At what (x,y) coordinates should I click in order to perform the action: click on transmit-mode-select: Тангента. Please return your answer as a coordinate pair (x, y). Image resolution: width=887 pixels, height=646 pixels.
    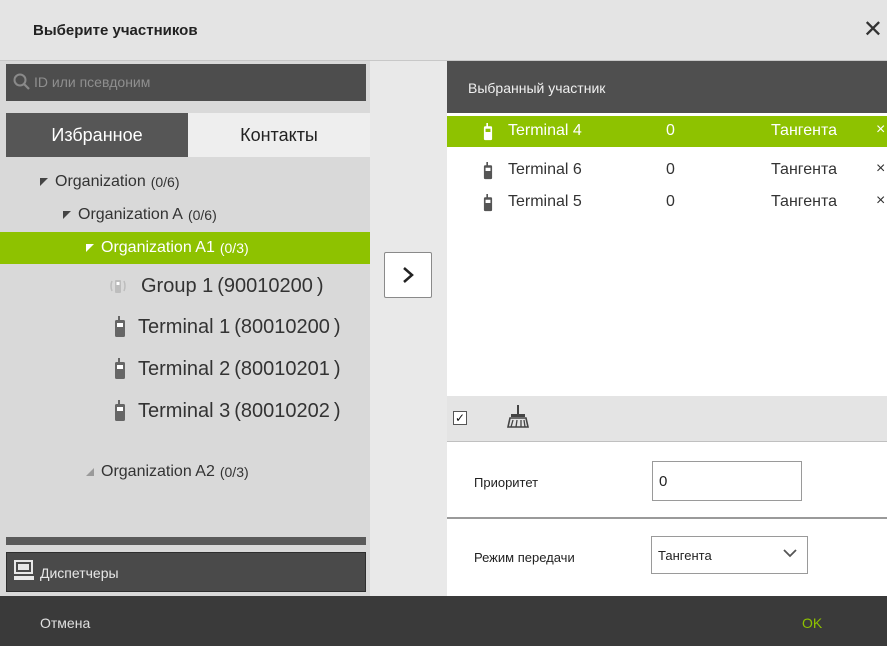
    Looking at the image, I should click on (729, 555).